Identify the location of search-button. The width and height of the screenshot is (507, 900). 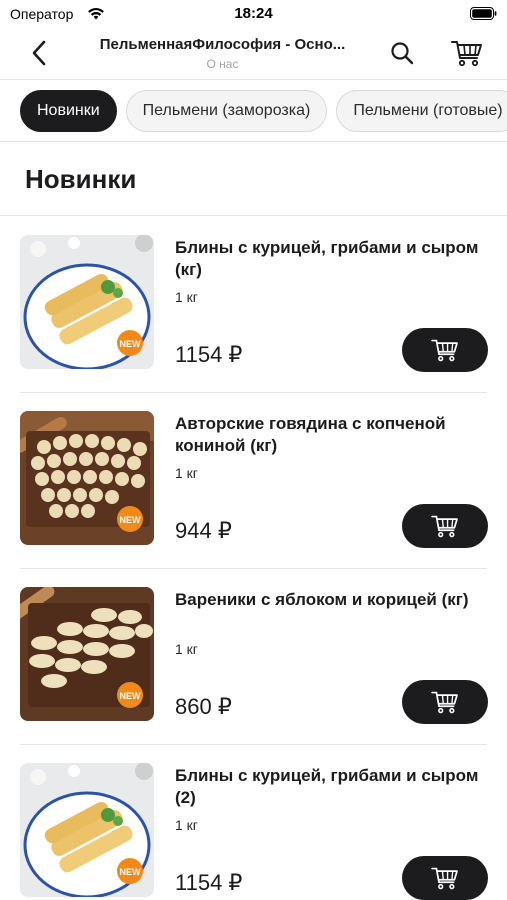
(402, 53).